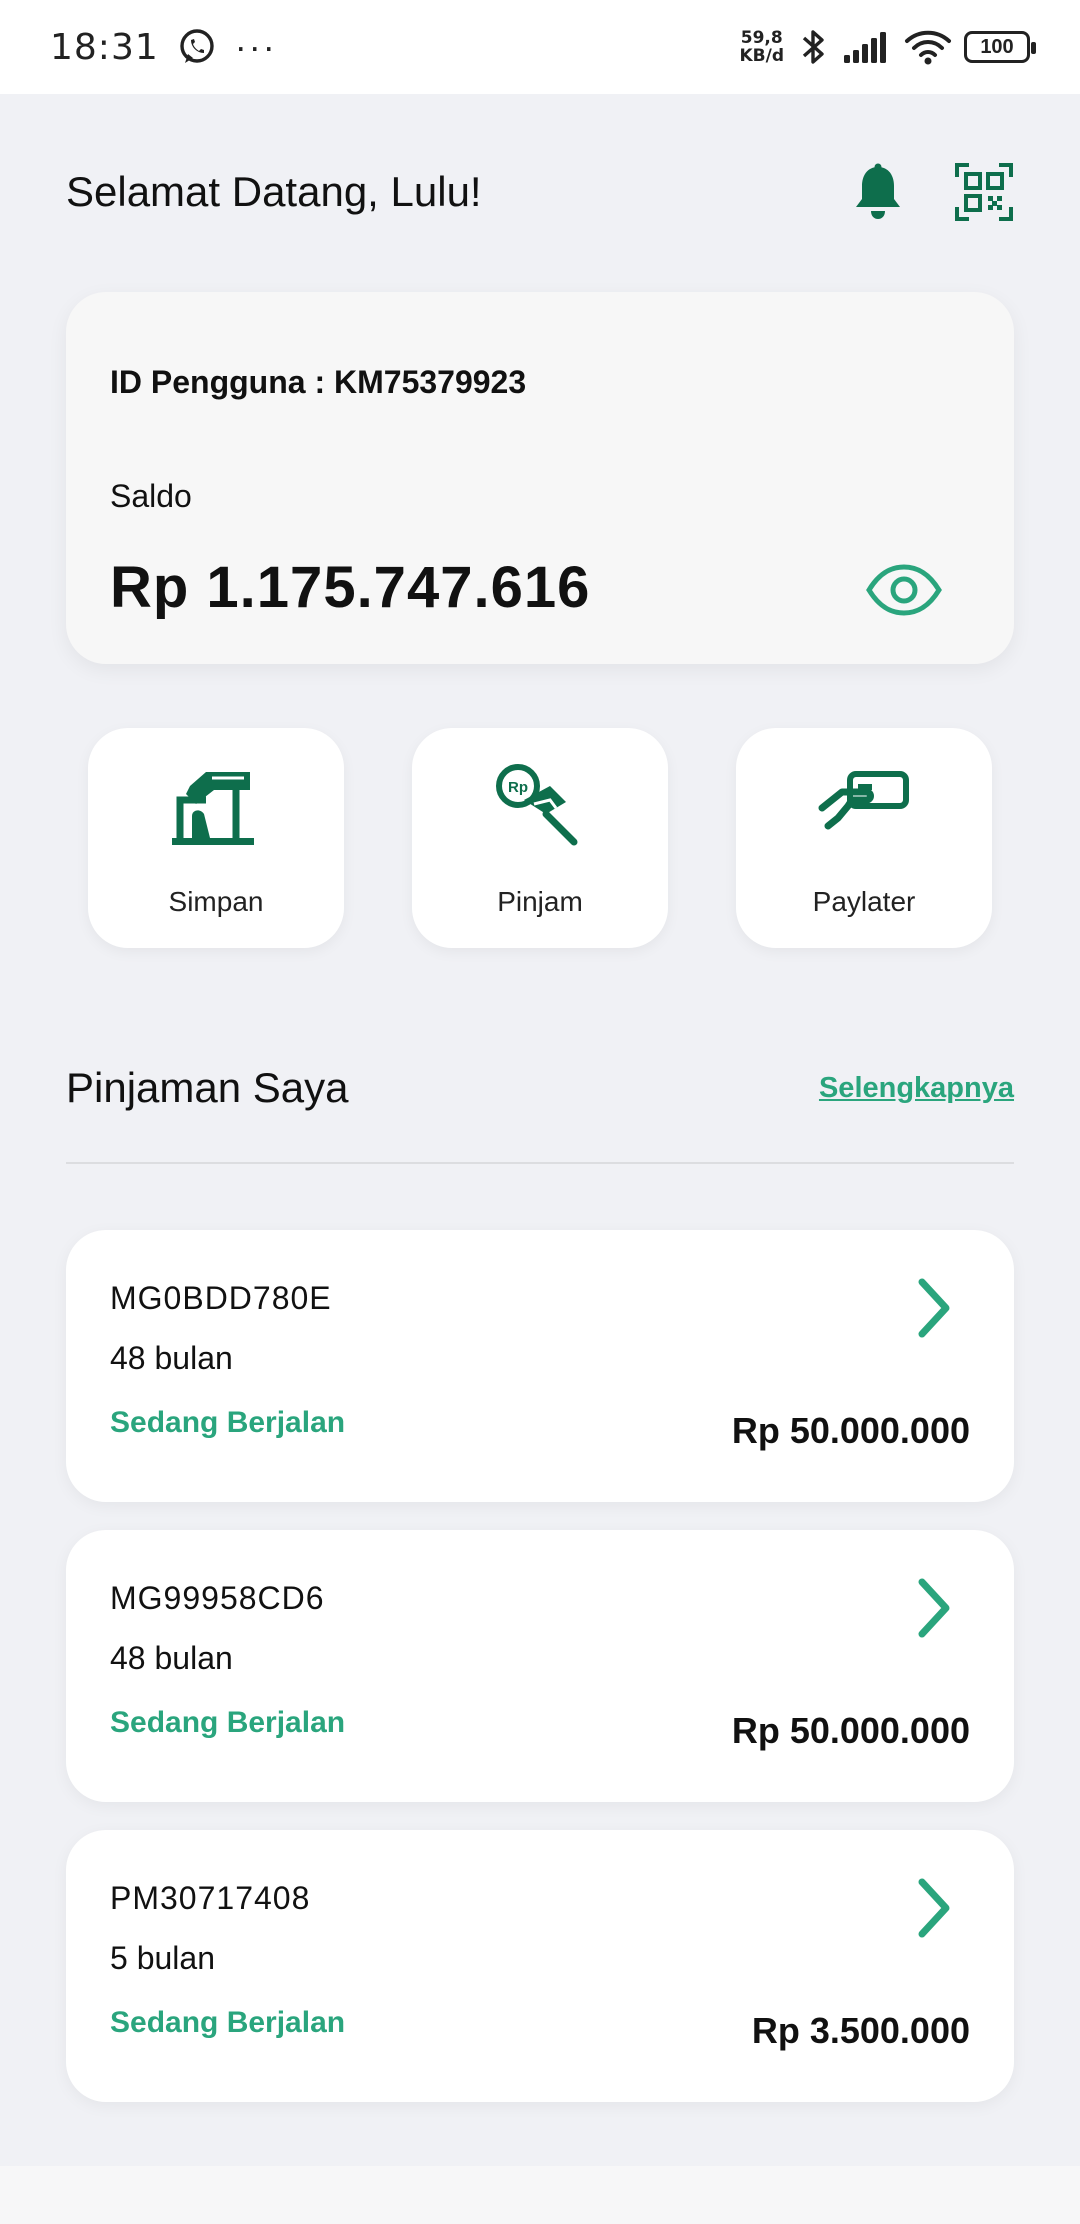 This screenshot has width=1080, height=2224. What do you see at coordinates (518, 787) in the screenshot?
I see `svg-text: Rp` at bounding box center [518, 787].